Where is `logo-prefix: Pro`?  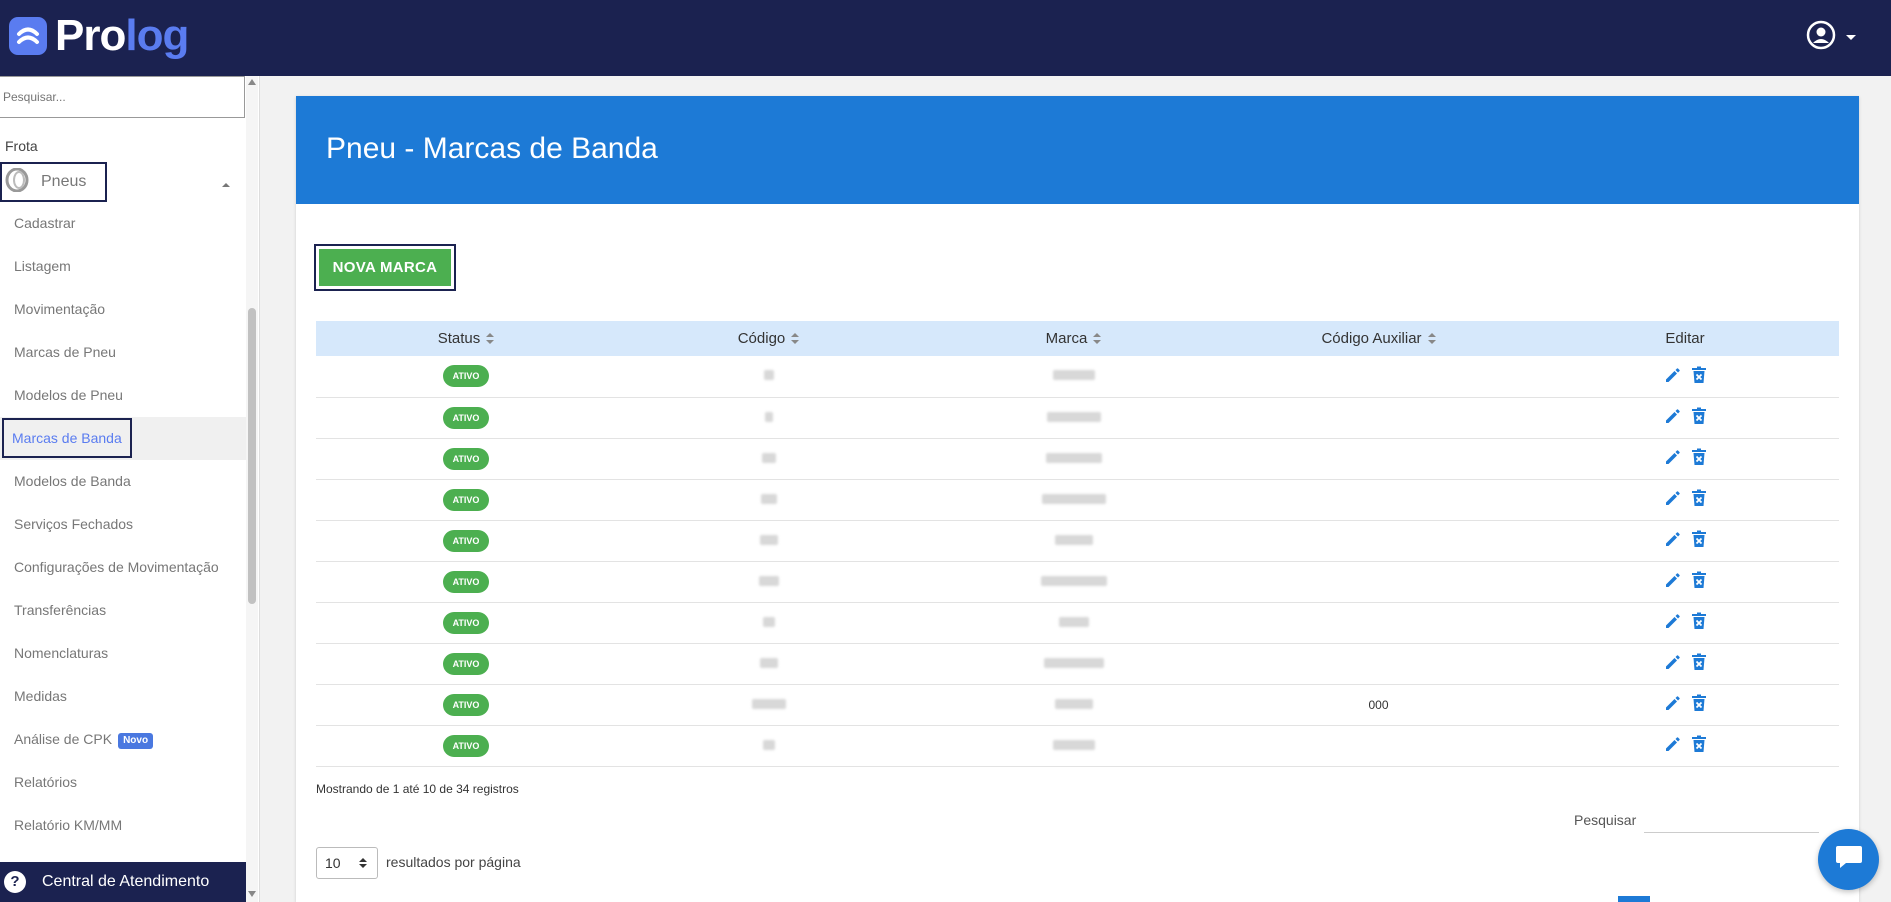
logo-prefix: Pro is located at coordinates (90, 35).